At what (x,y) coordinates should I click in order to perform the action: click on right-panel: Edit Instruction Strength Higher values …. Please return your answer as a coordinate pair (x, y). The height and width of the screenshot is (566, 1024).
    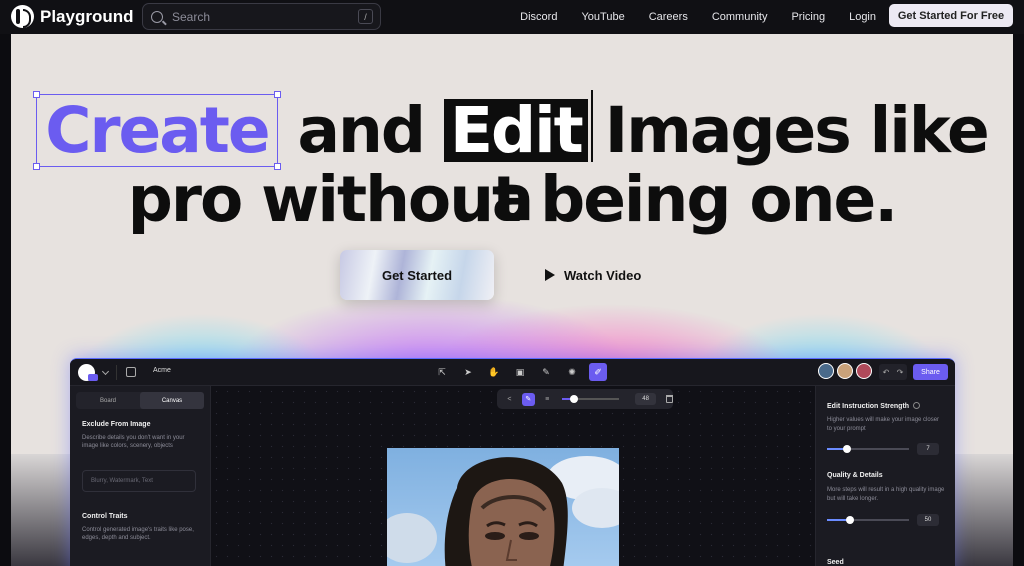
    Looking at the image, I should click on (885, 476).